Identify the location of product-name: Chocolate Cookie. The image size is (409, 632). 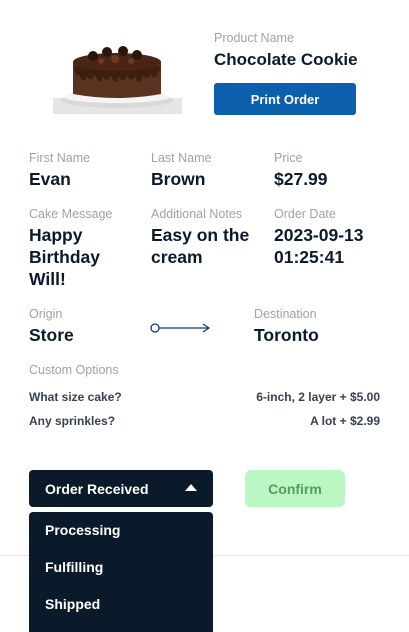
(286, 59).